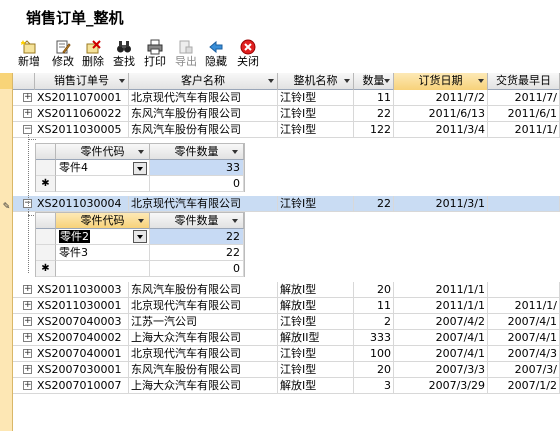 This screenshot has height=431, width=560. Describe the element at coordinates (103, 152) in the screenshot. I see `sub1-header-part-code: 零件代码` at that location.